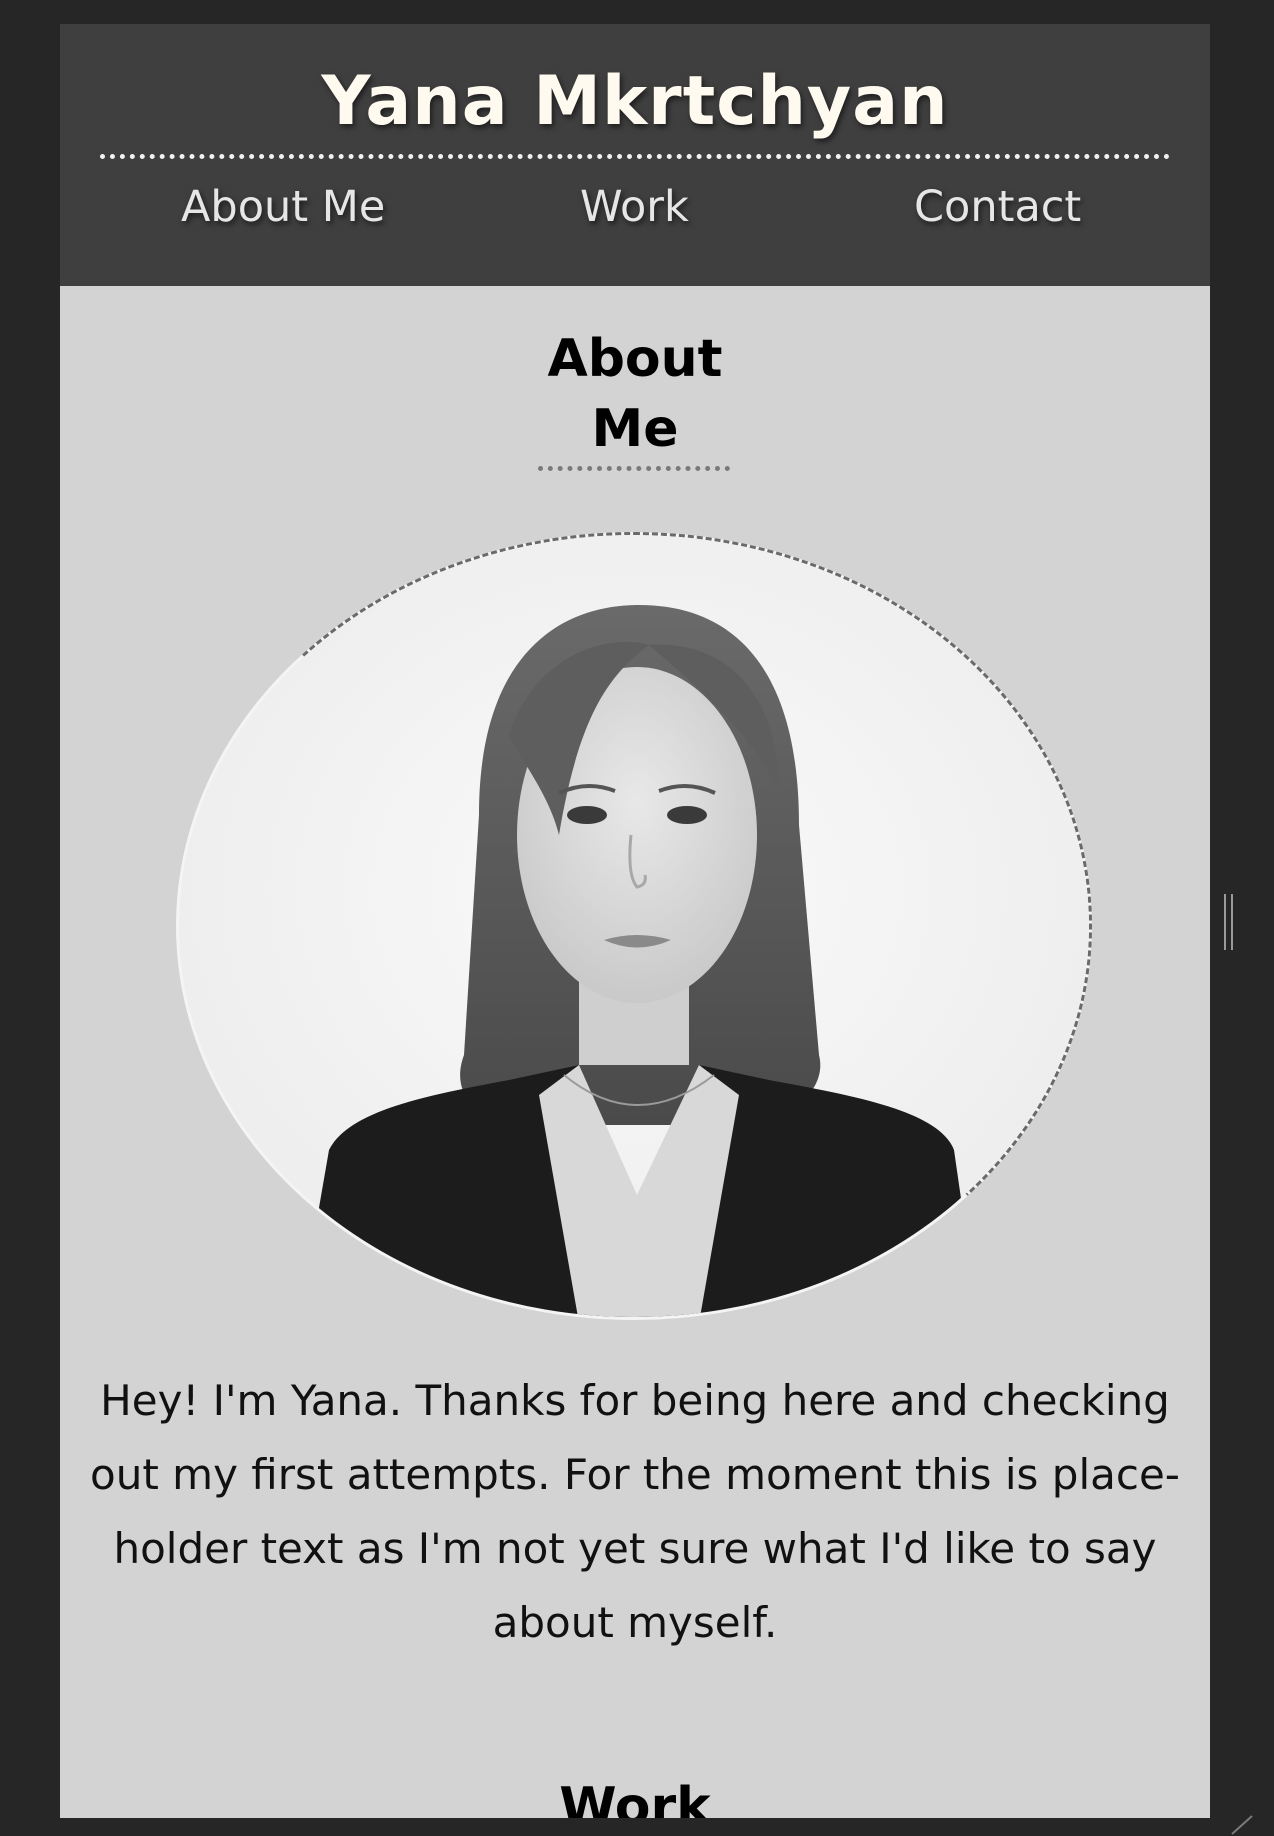 The height and width of the screenshot is (1836, 1274). I want to click on site-header: Yana Mkrtchyan About Me Work Contact, so click(635, 155).